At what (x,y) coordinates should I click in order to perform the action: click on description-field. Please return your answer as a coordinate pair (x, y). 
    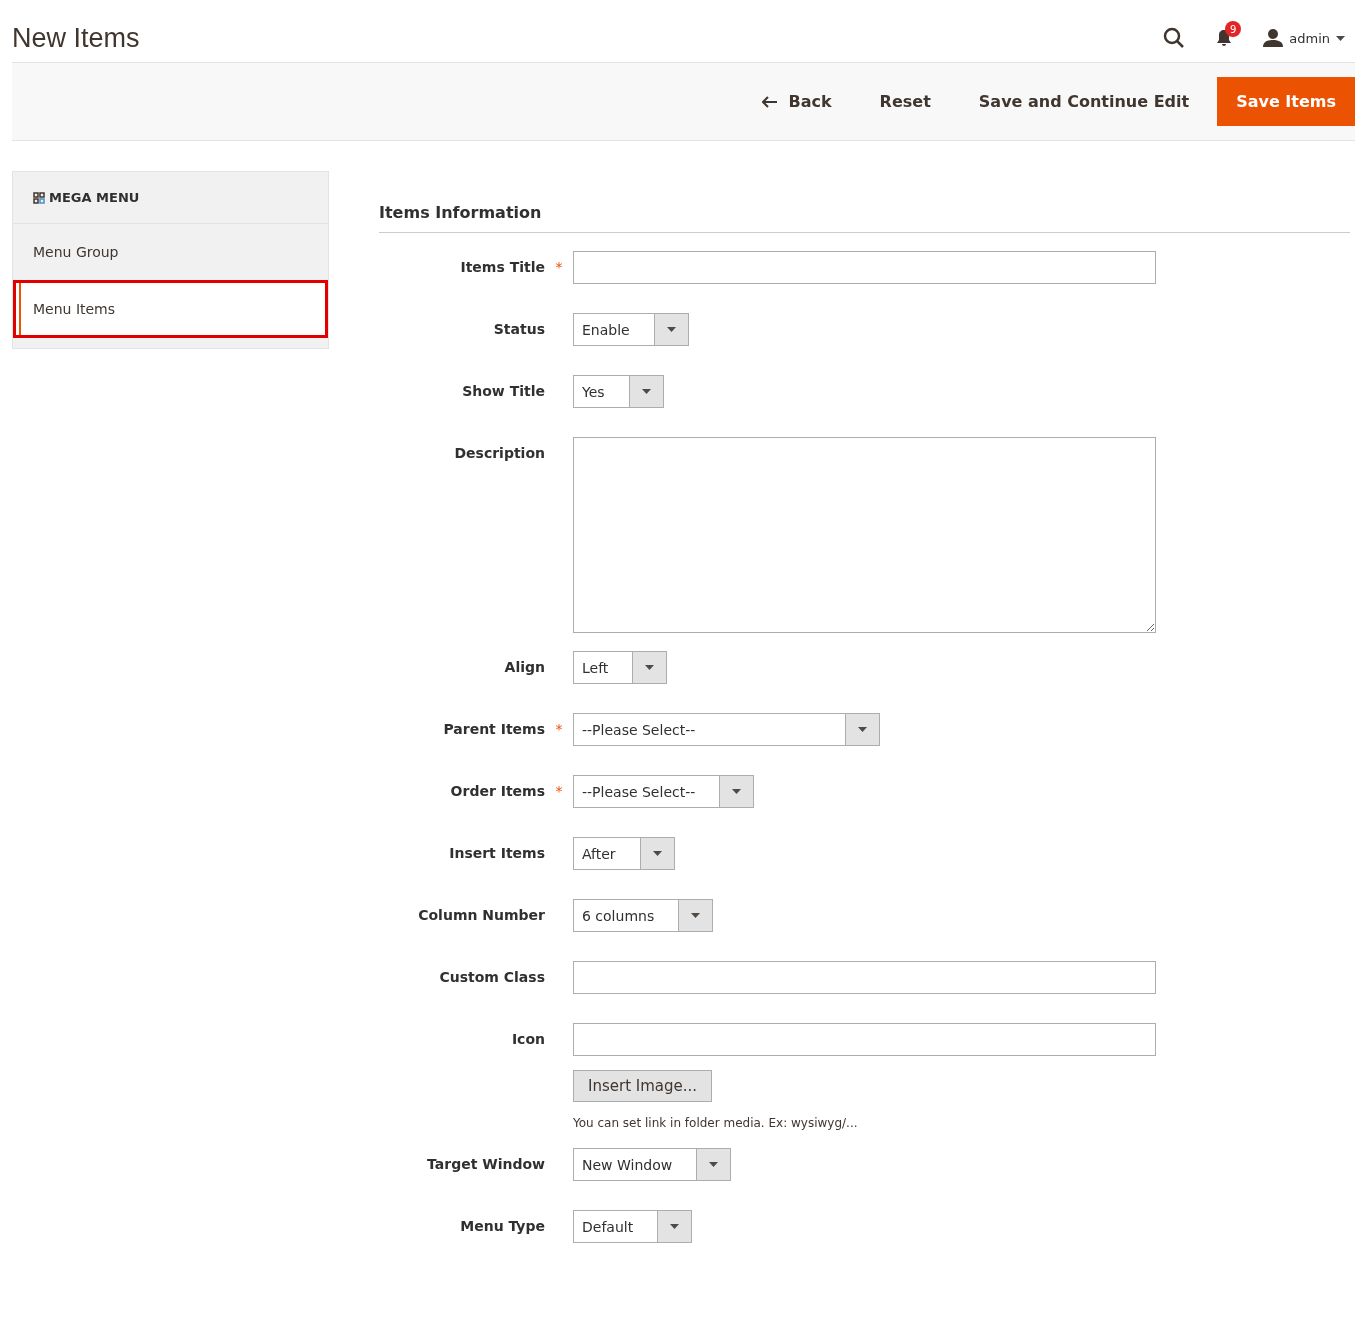
    Looking at the image, I should click on (864, 535).